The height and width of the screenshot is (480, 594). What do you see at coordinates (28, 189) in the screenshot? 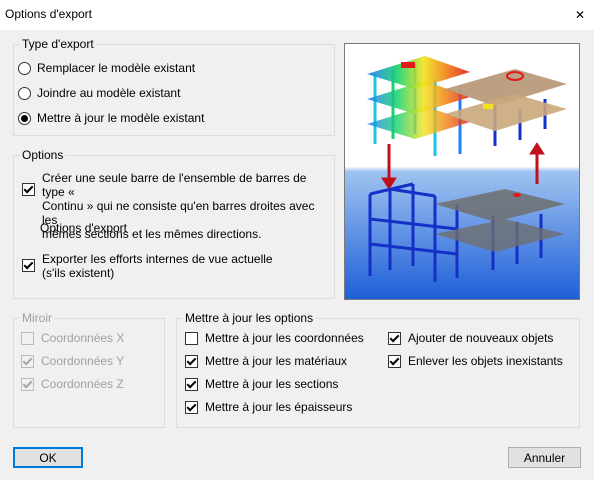
I see `single-bar-checkbox` at bounding box center [28, 189].